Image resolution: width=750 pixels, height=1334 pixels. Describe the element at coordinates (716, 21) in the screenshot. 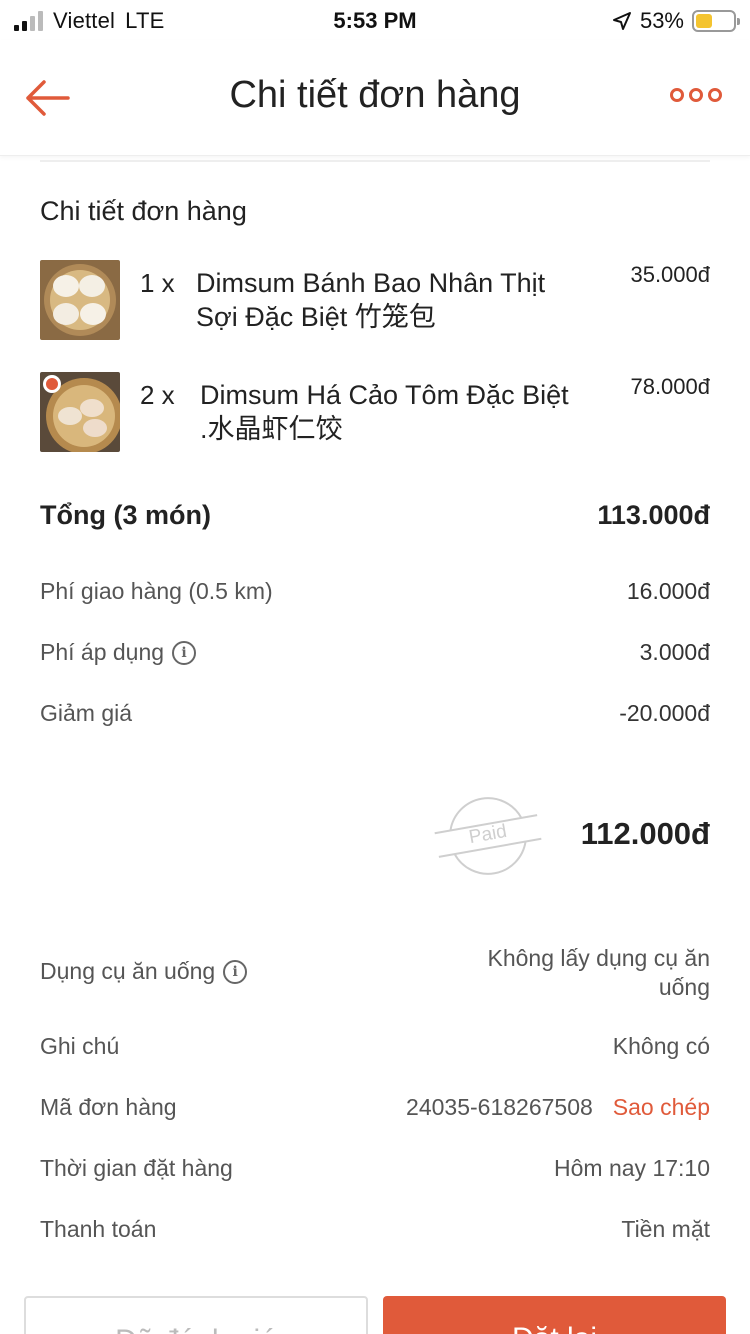

I see `battery-icon` at that location.